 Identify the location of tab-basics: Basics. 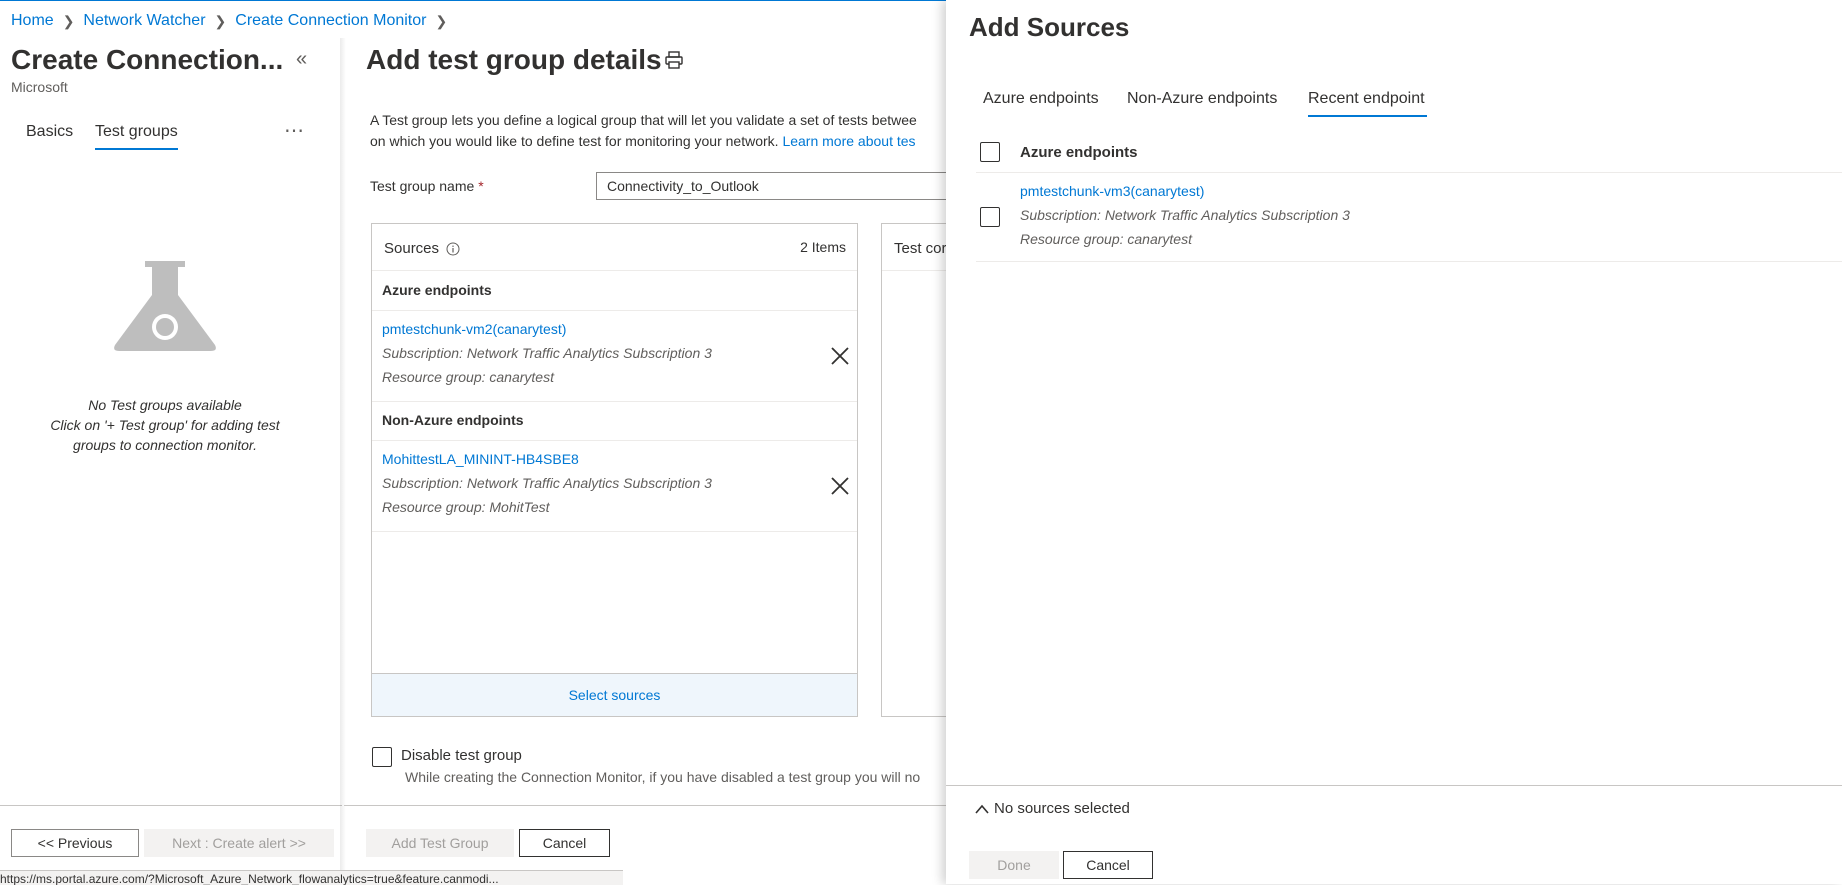
(49, 132).